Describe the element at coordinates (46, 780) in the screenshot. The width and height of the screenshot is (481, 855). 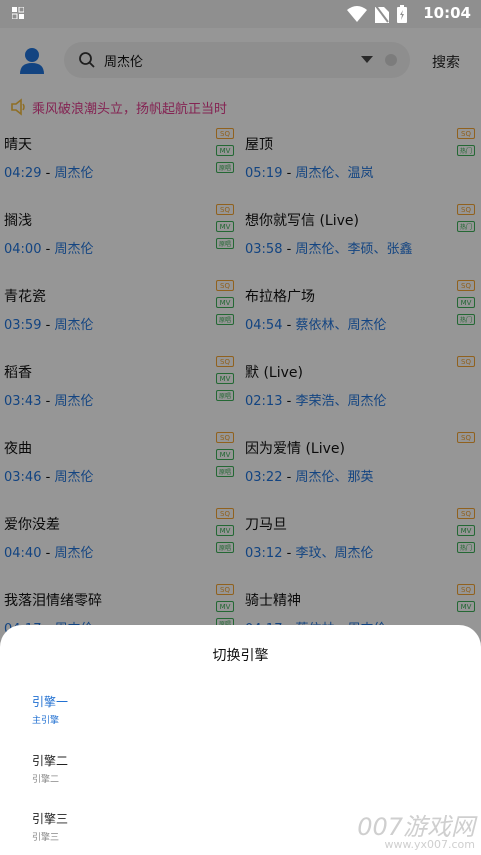
I see `engine-option-sub: 引擎二` at that location.